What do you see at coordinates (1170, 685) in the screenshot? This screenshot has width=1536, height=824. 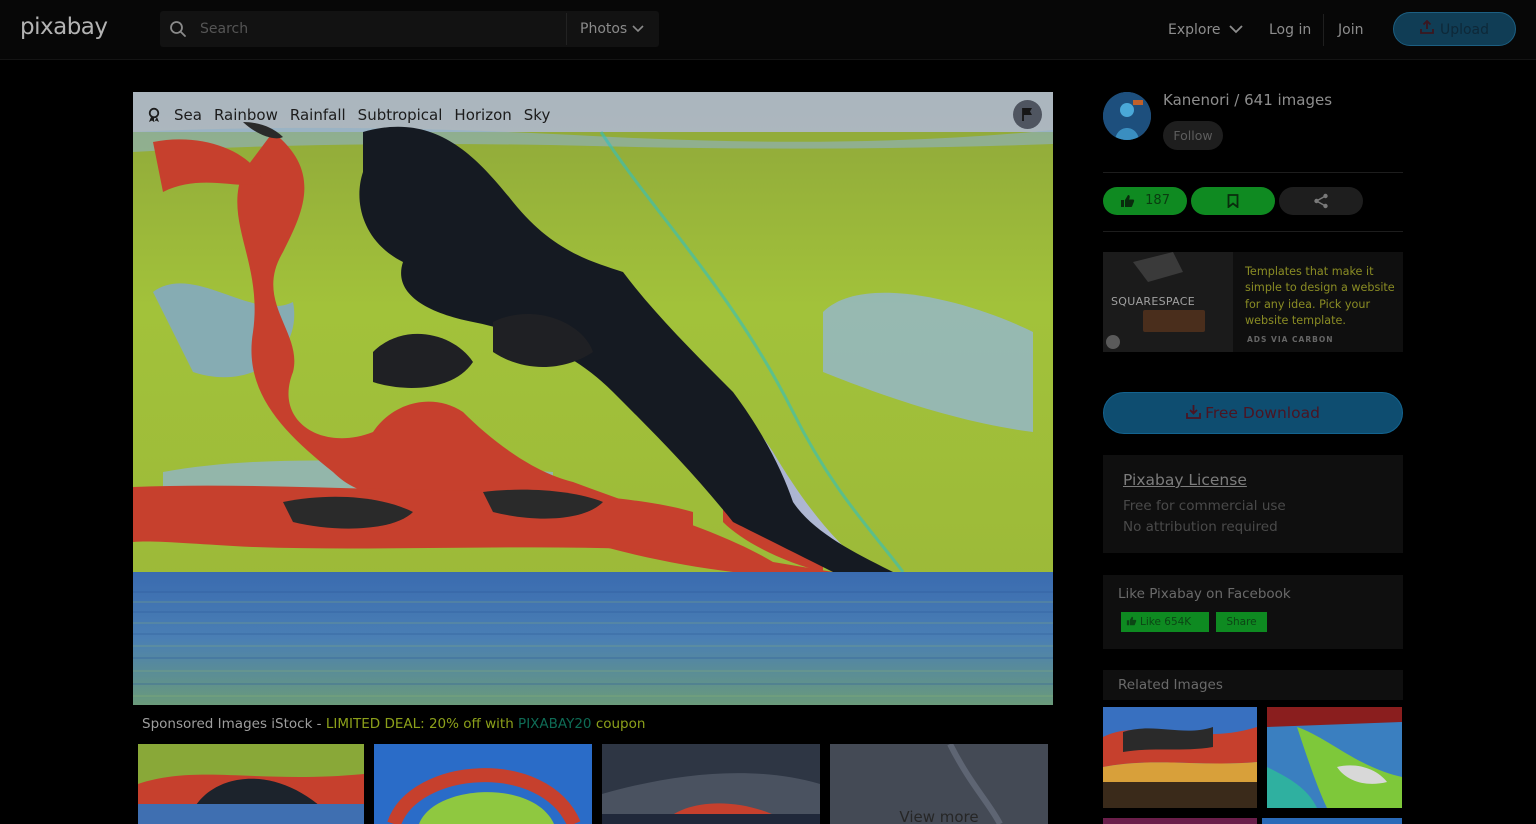 I see `related-images-title: Related Images` at bounding box center [1170, 685].